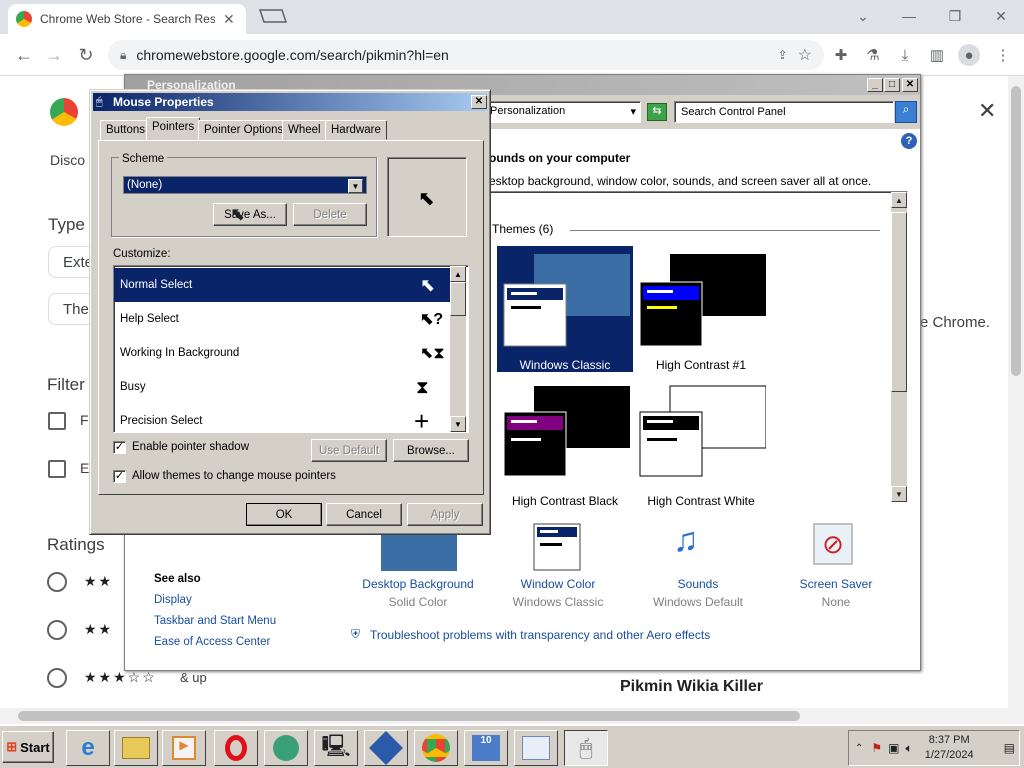 Image resolution: width=1024 pixels, height=768 pixels. What do you see at coordinates (245, 185) in the screenshot?
I see `scheme-select: (None) ▼` at bounding box center [245, 185].